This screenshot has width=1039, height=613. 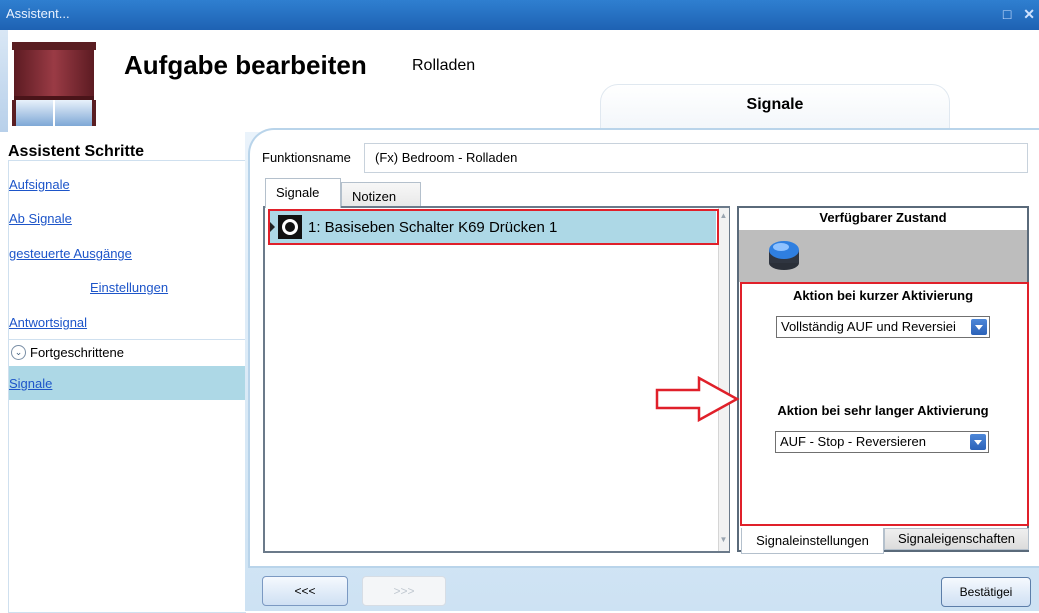 I want to click on short-activation-title: Aktion bei kurzer Aktivierung, so click(x=883, y=295).